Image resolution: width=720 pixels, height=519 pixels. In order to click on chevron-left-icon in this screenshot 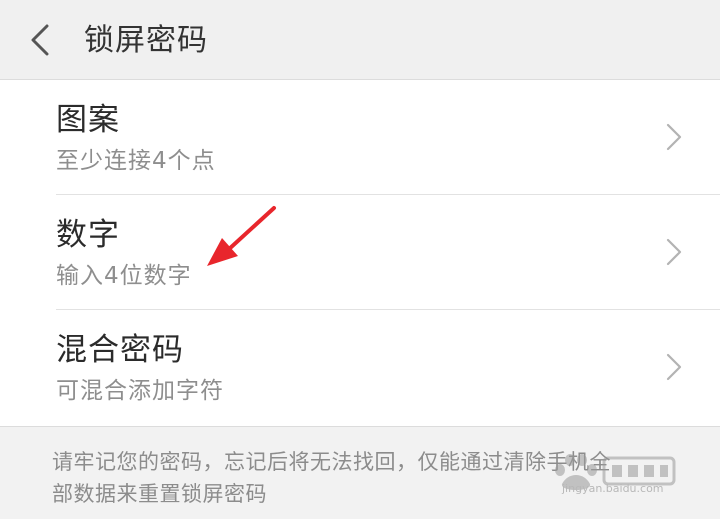, I will do `click(40, 40)`.